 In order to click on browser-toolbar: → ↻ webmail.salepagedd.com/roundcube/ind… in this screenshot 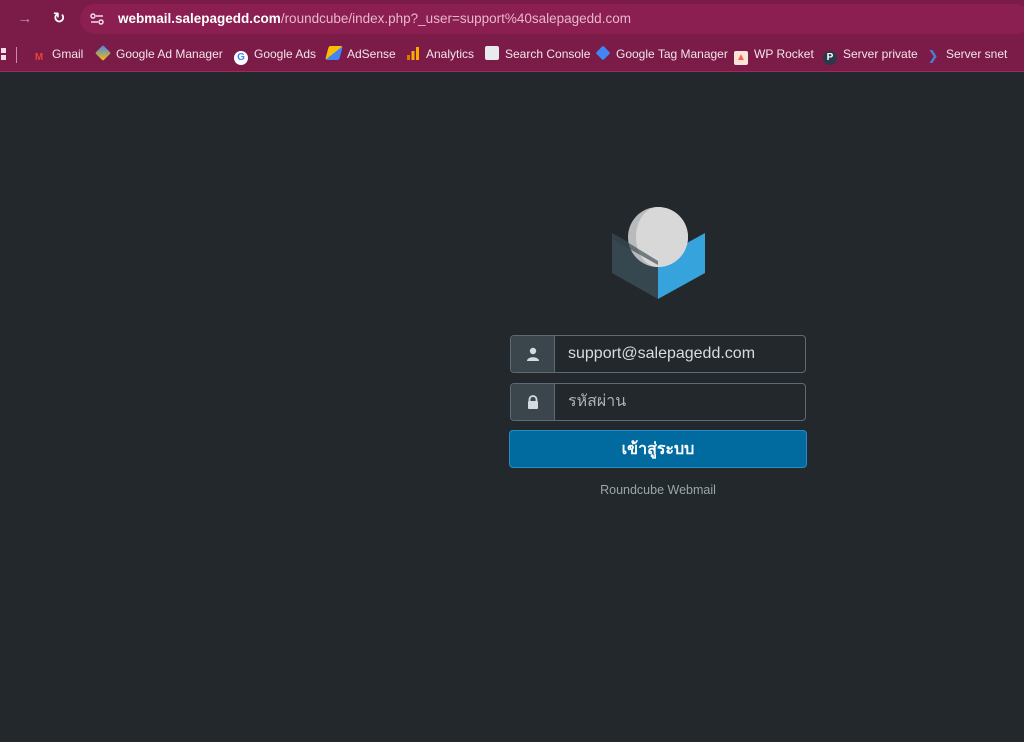, I will do `click(512, 19)`.